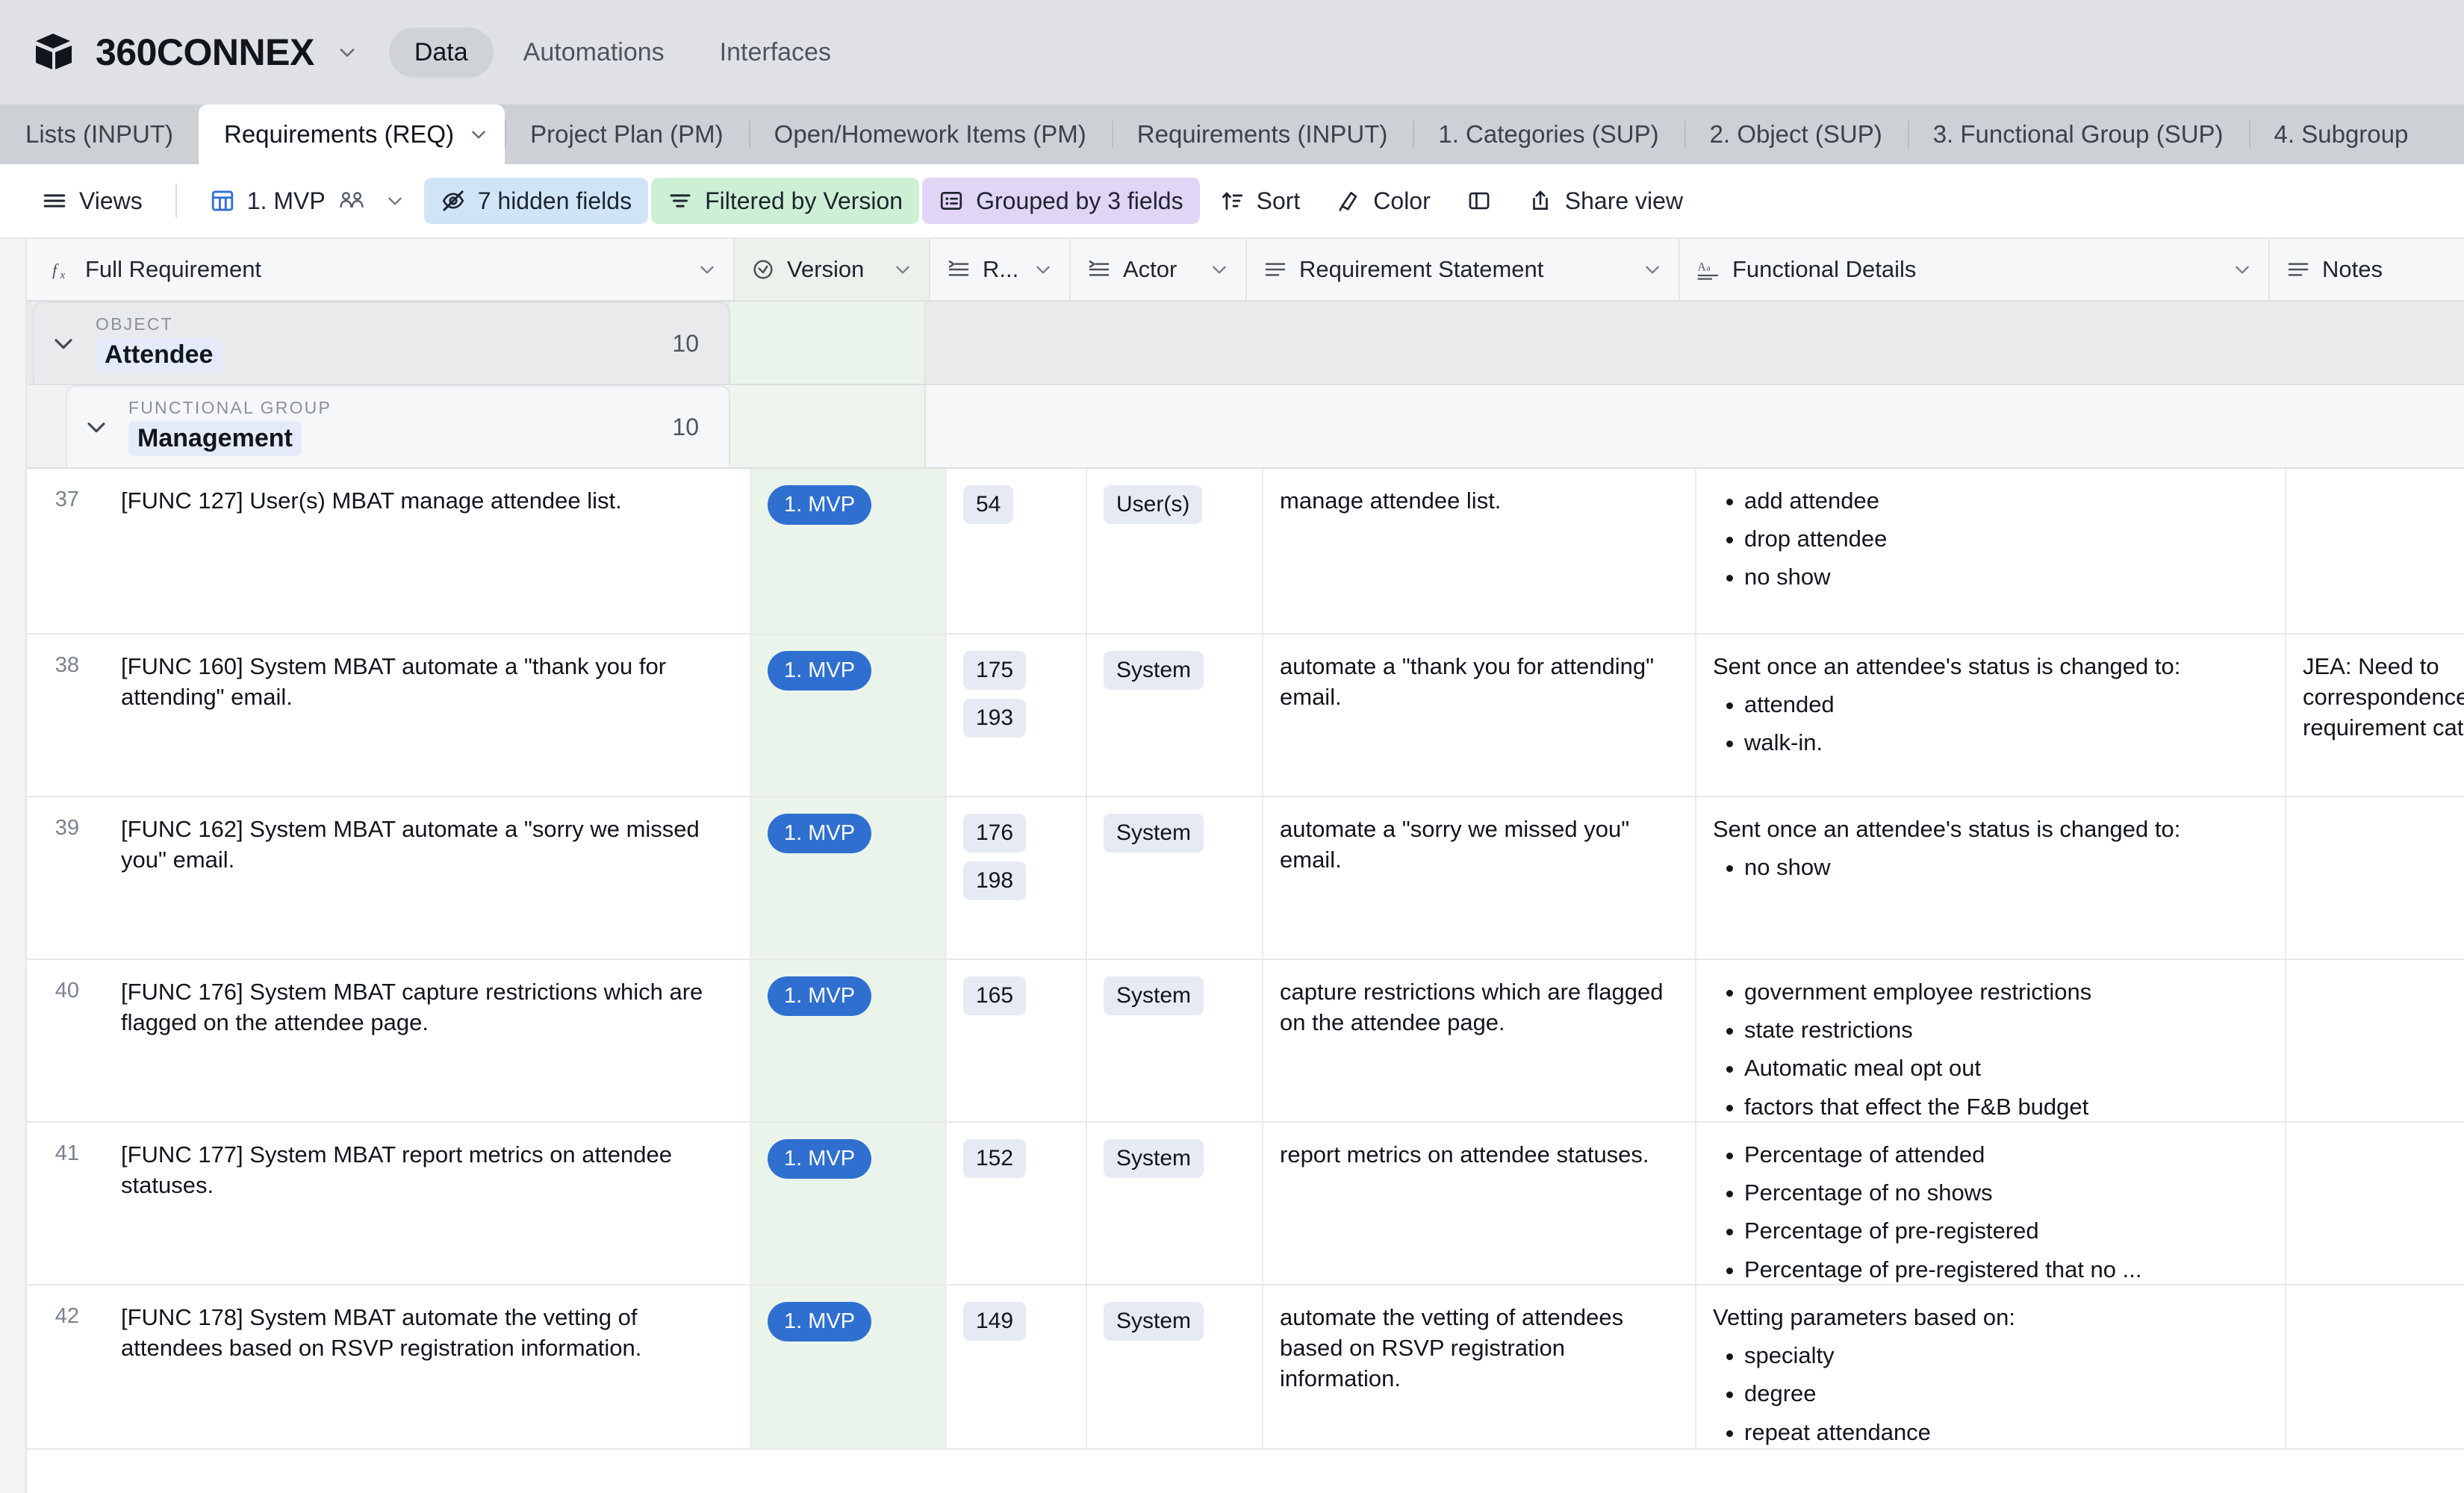 The image size is (2464, 1493). Describe the element at coordinates (785, 201) in the screenshot. I see `filter-button: Filtered by Version` at that location.